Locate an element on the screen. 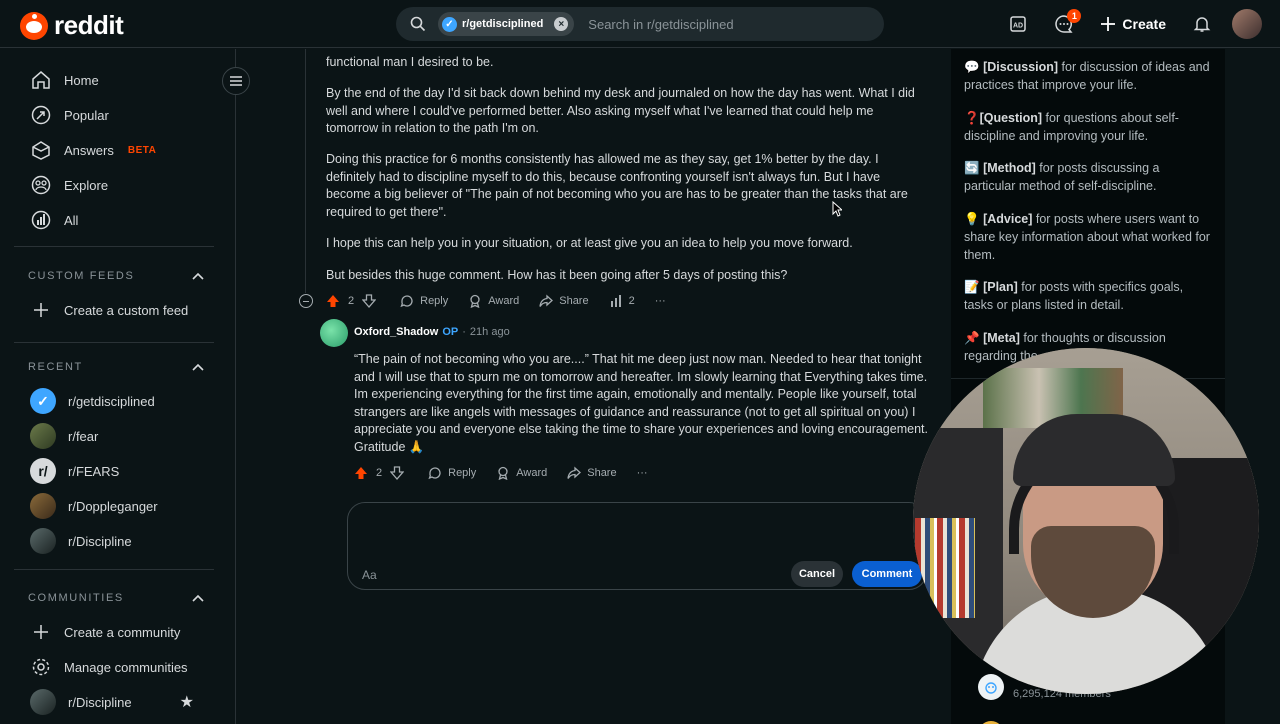  avatar is located at coordinates (334, 333).